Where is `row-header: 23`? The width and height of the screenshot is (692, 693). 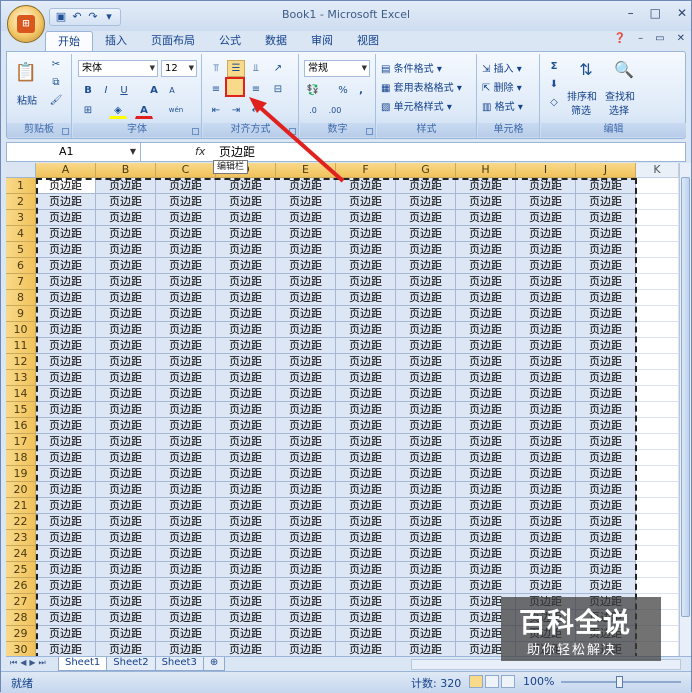
row-header: 23 is located at coordinates (21, 538).